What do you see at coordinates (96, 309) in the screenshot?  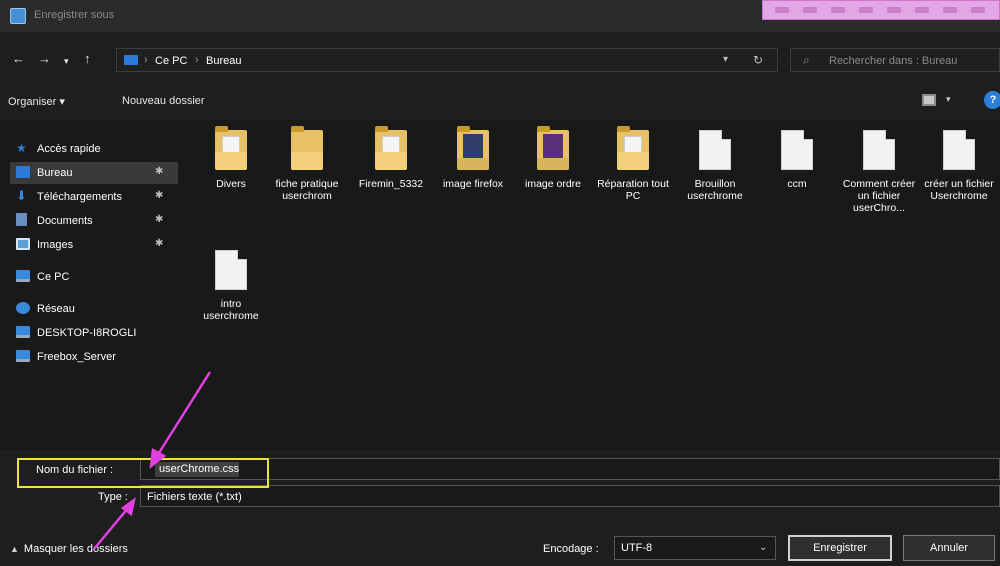 I see `sidebar-item-network: Réseau` at bounding box center [96, 309].